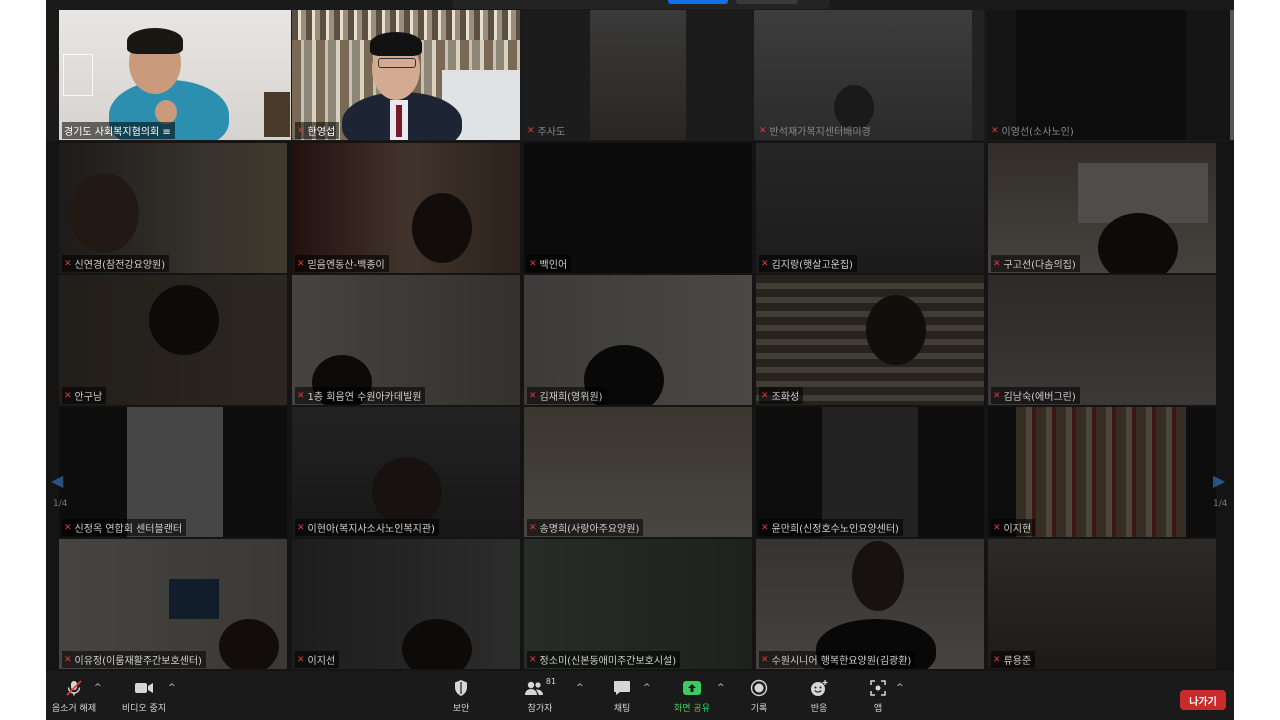  Describe the element at coordinates (406, 75) in the screenshot. I see `video-tile: ✕ 한영섭` at that location.